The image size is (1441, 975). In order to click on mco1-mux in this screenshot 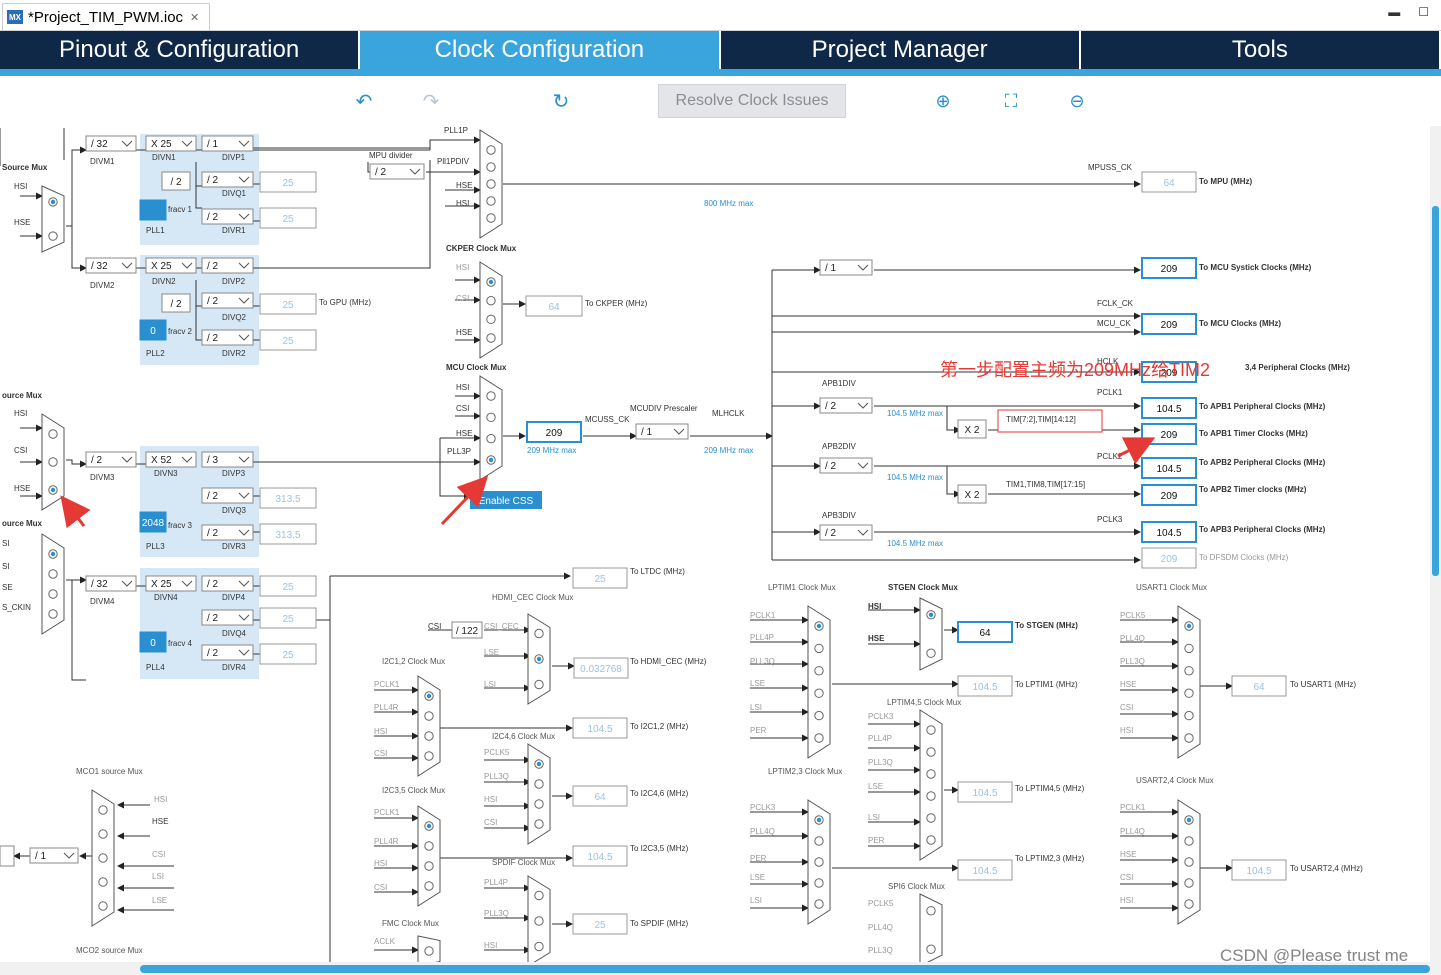, I will do `click(103, 858)`.